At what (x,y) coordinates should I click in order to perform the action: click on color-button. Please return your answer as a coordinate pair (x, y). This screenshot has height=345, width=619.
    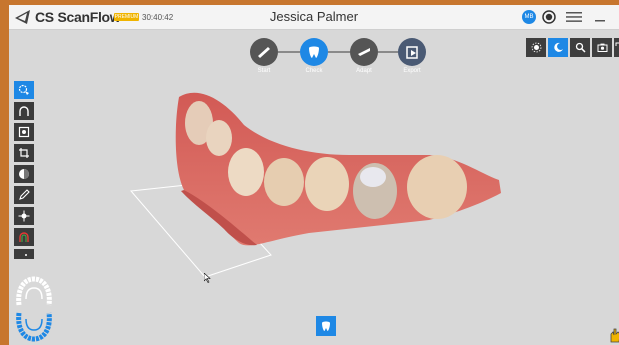
    Looking at the image, I should click on (558, 47).